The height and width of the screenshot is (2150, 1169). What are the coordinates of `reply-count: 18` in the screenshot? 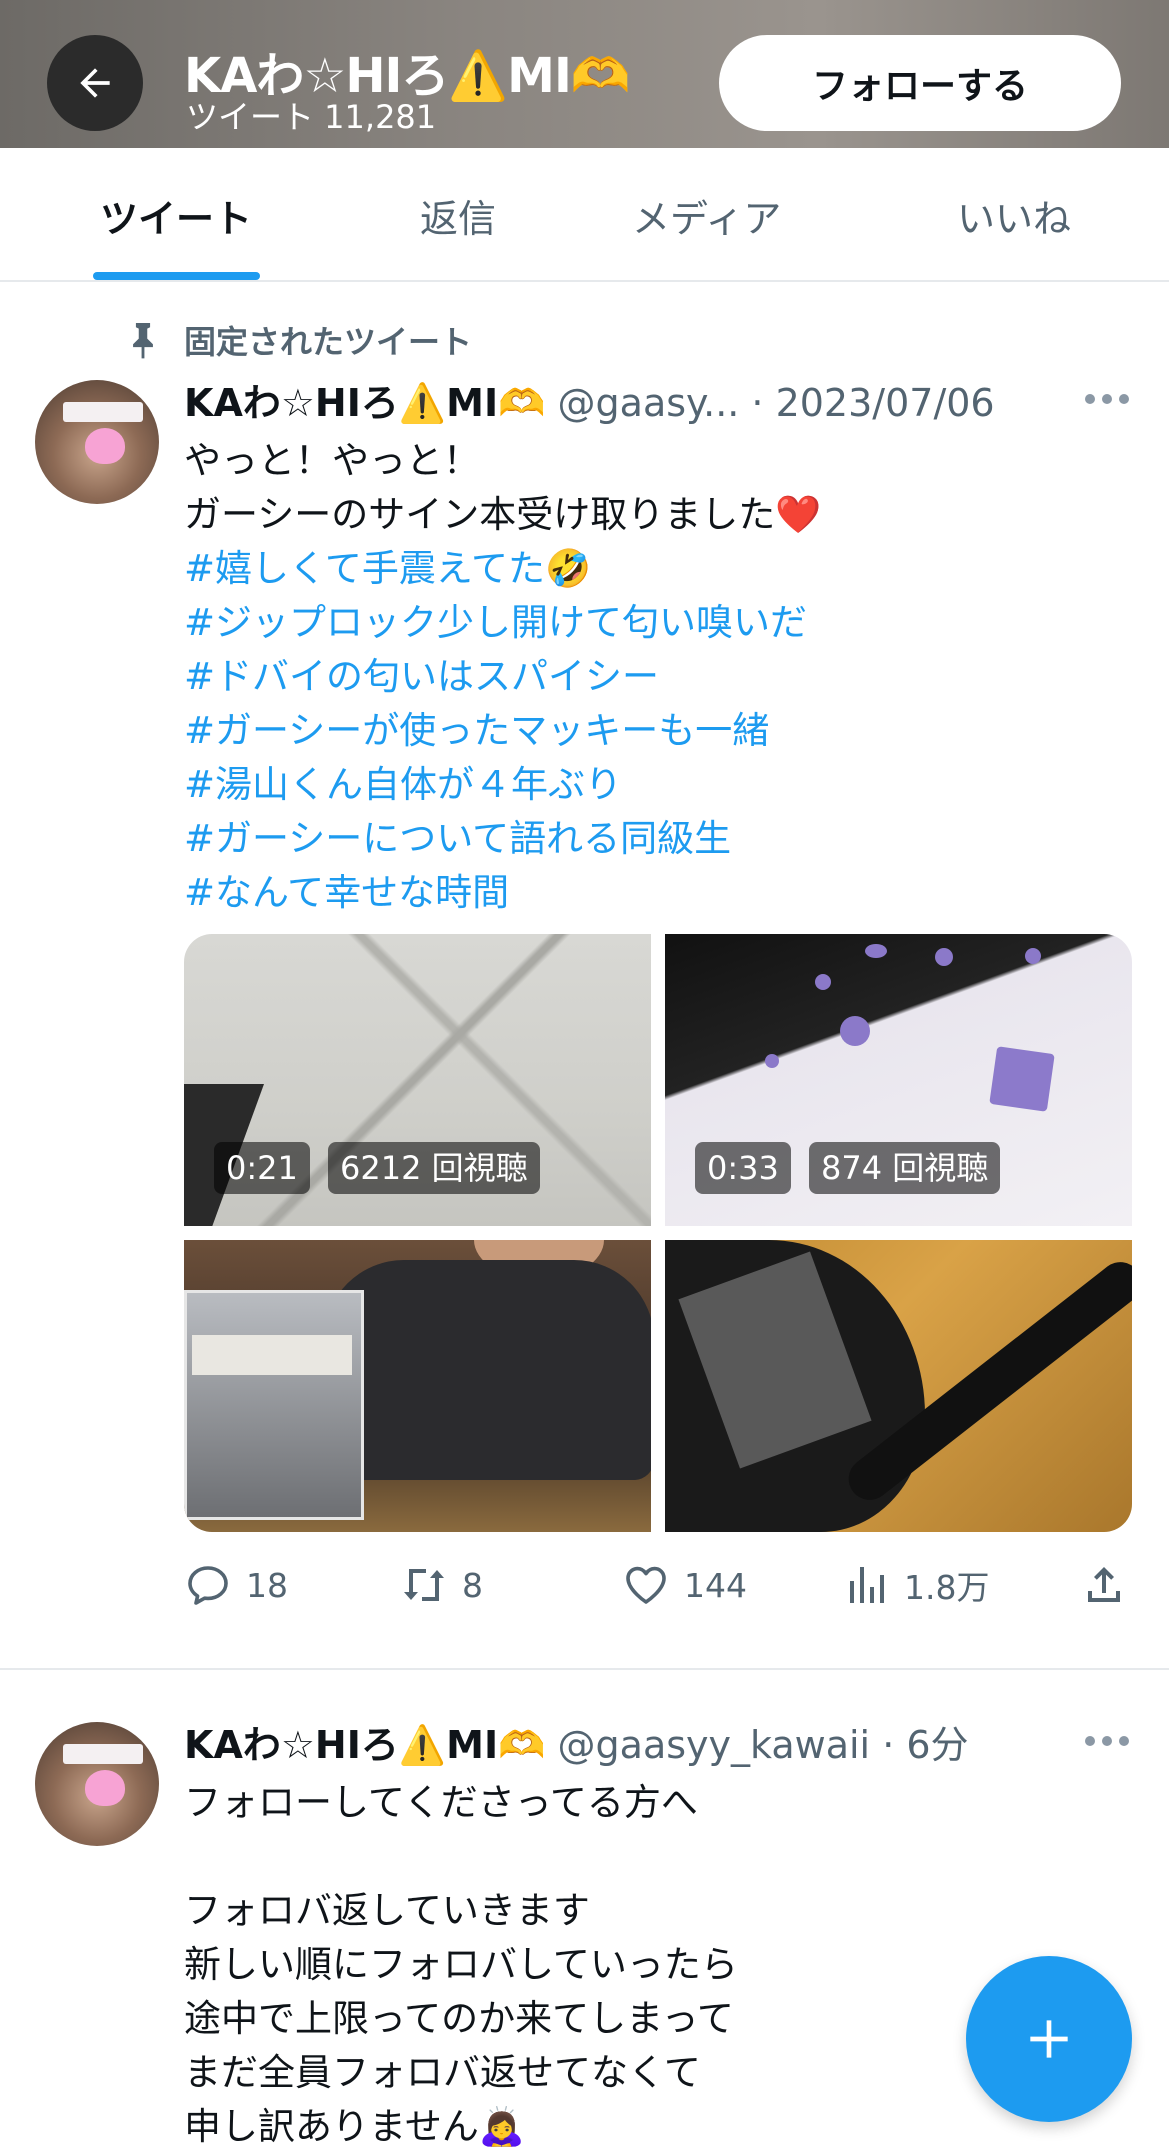 It's located at (267, 1585).